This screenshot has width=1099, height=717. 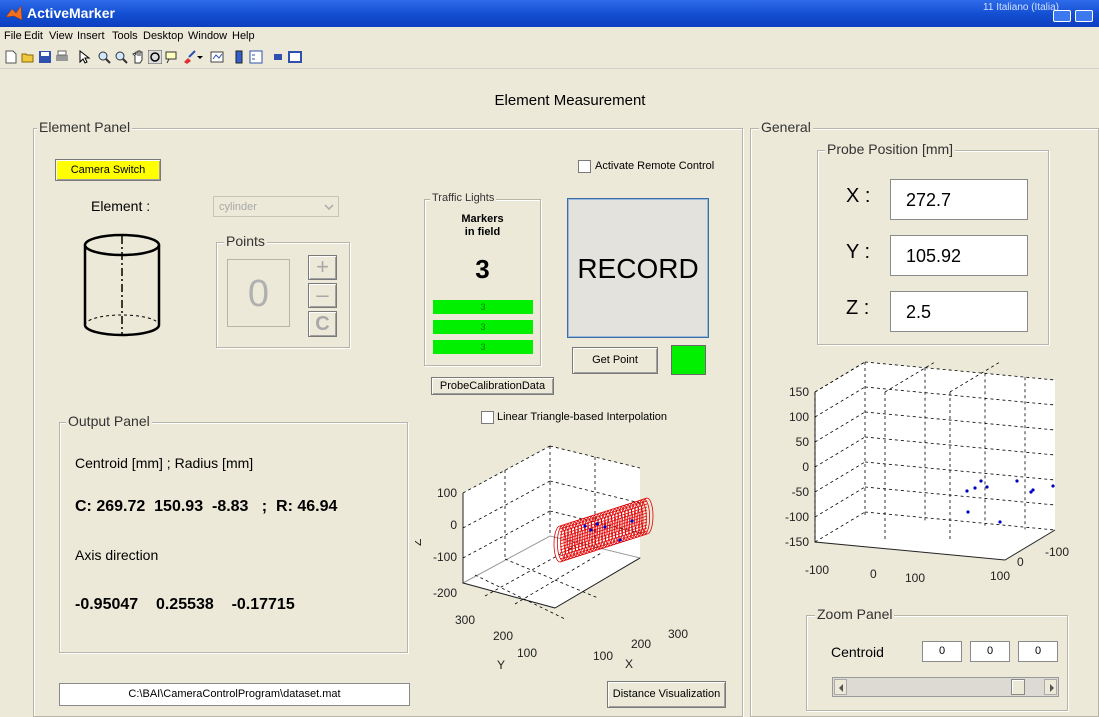 What do you see at coordinates (258, 293) in the screenshot?
I see `points-counter: 0` at bounding box center [258, 293].